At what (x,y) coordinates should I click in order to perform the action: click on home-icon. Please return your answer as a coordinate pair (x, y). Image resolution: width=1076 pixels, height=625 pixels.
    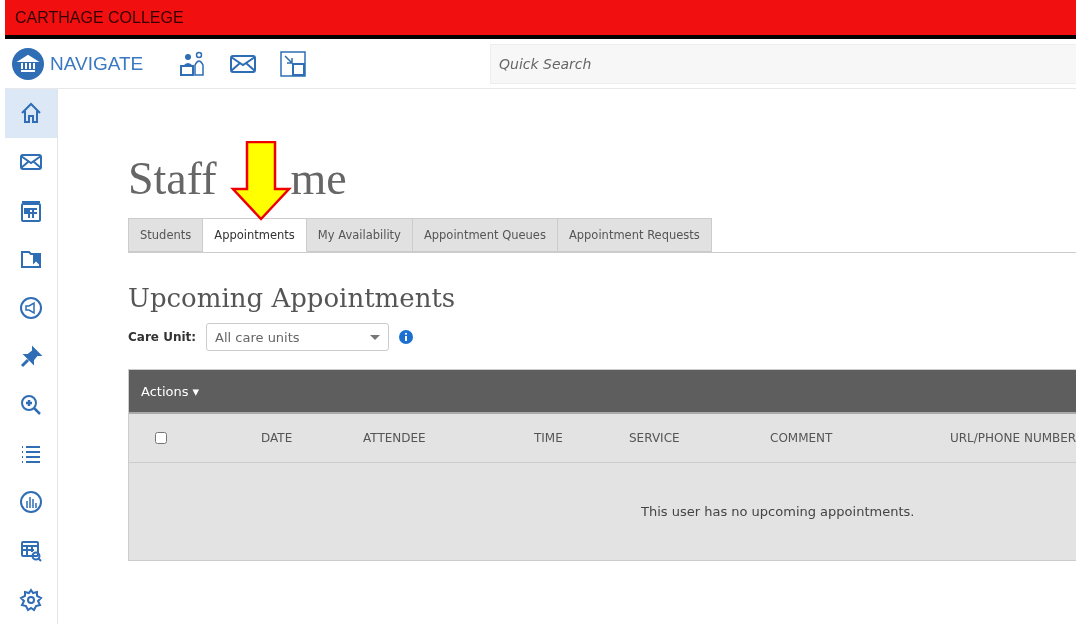
    Looking at the image, I should click on (31, 113).